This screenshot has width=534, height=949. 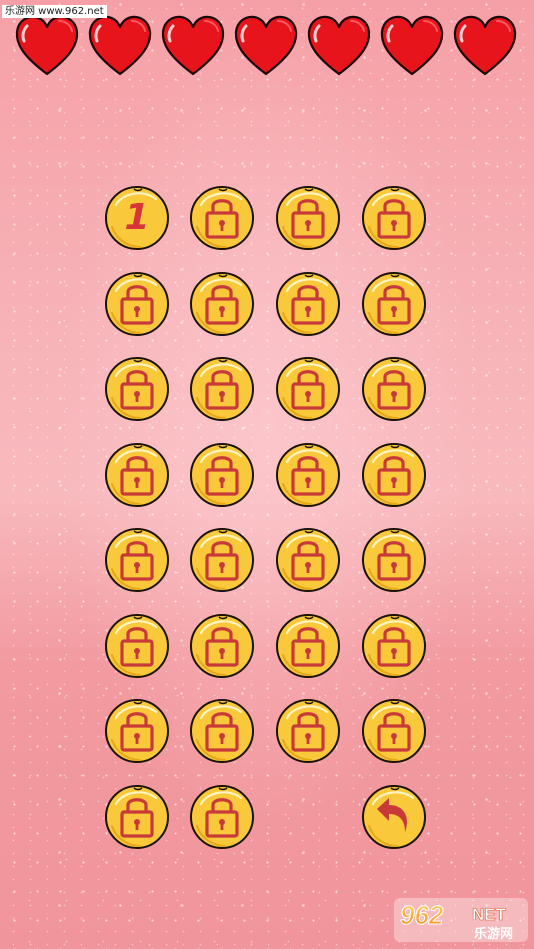 I want to click on site-logo: 962 NET 乐游网, so click(x=461, y=920).